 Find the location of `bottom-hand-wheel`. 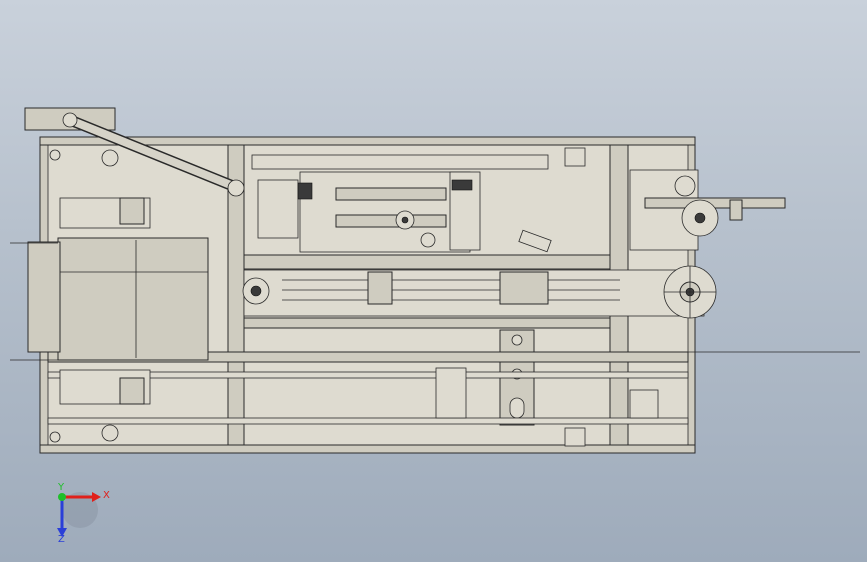

bottom-hand-wheel is located at coordinates (110, 433).